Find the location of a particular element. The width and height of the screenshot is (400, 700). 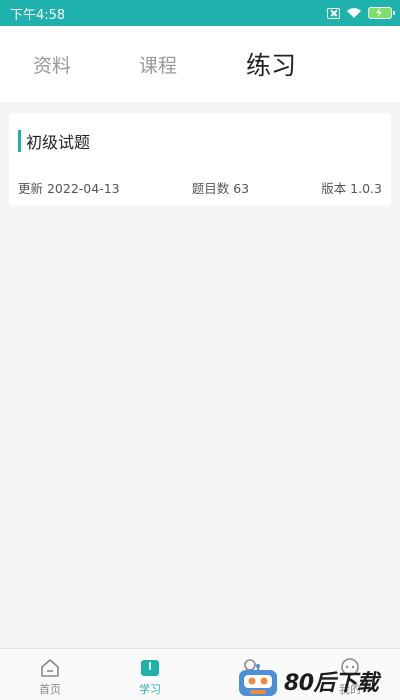

nav-home-label: 首页 is located at coordinates (50, 689).